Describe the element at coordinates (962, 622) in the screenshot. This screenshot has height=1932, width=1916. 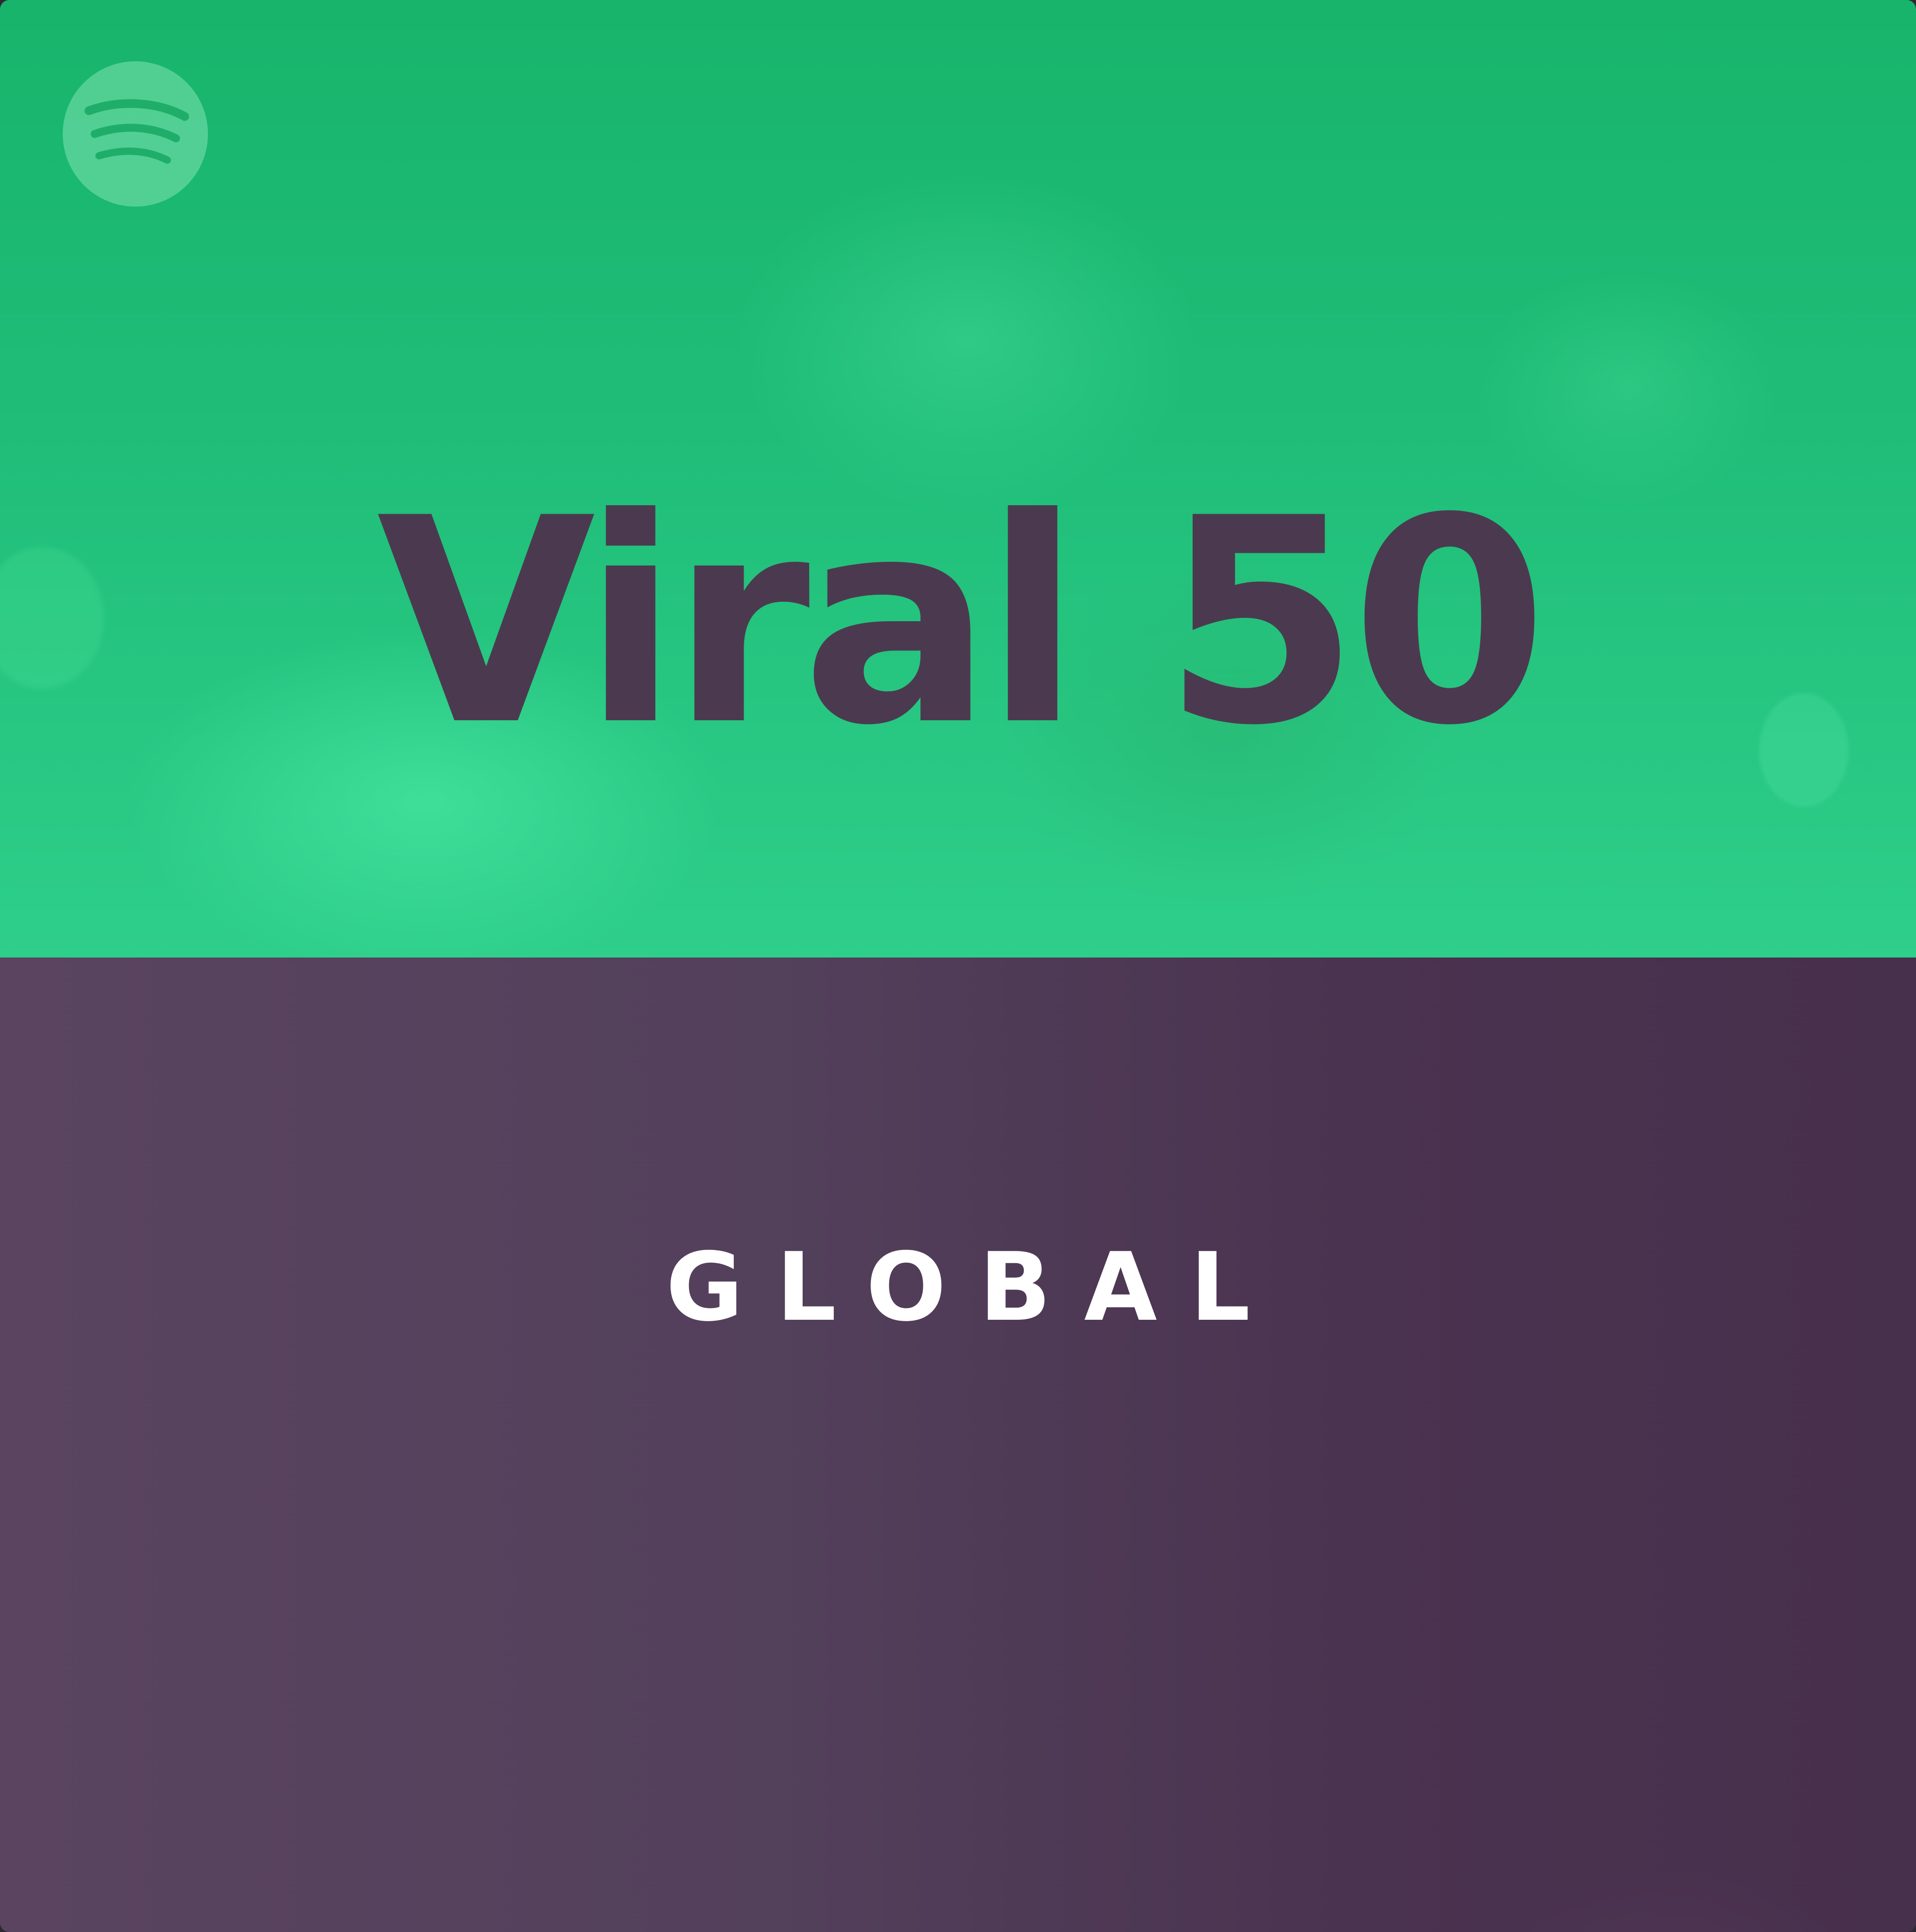
I see `cover-title: Viral 50` at that location.